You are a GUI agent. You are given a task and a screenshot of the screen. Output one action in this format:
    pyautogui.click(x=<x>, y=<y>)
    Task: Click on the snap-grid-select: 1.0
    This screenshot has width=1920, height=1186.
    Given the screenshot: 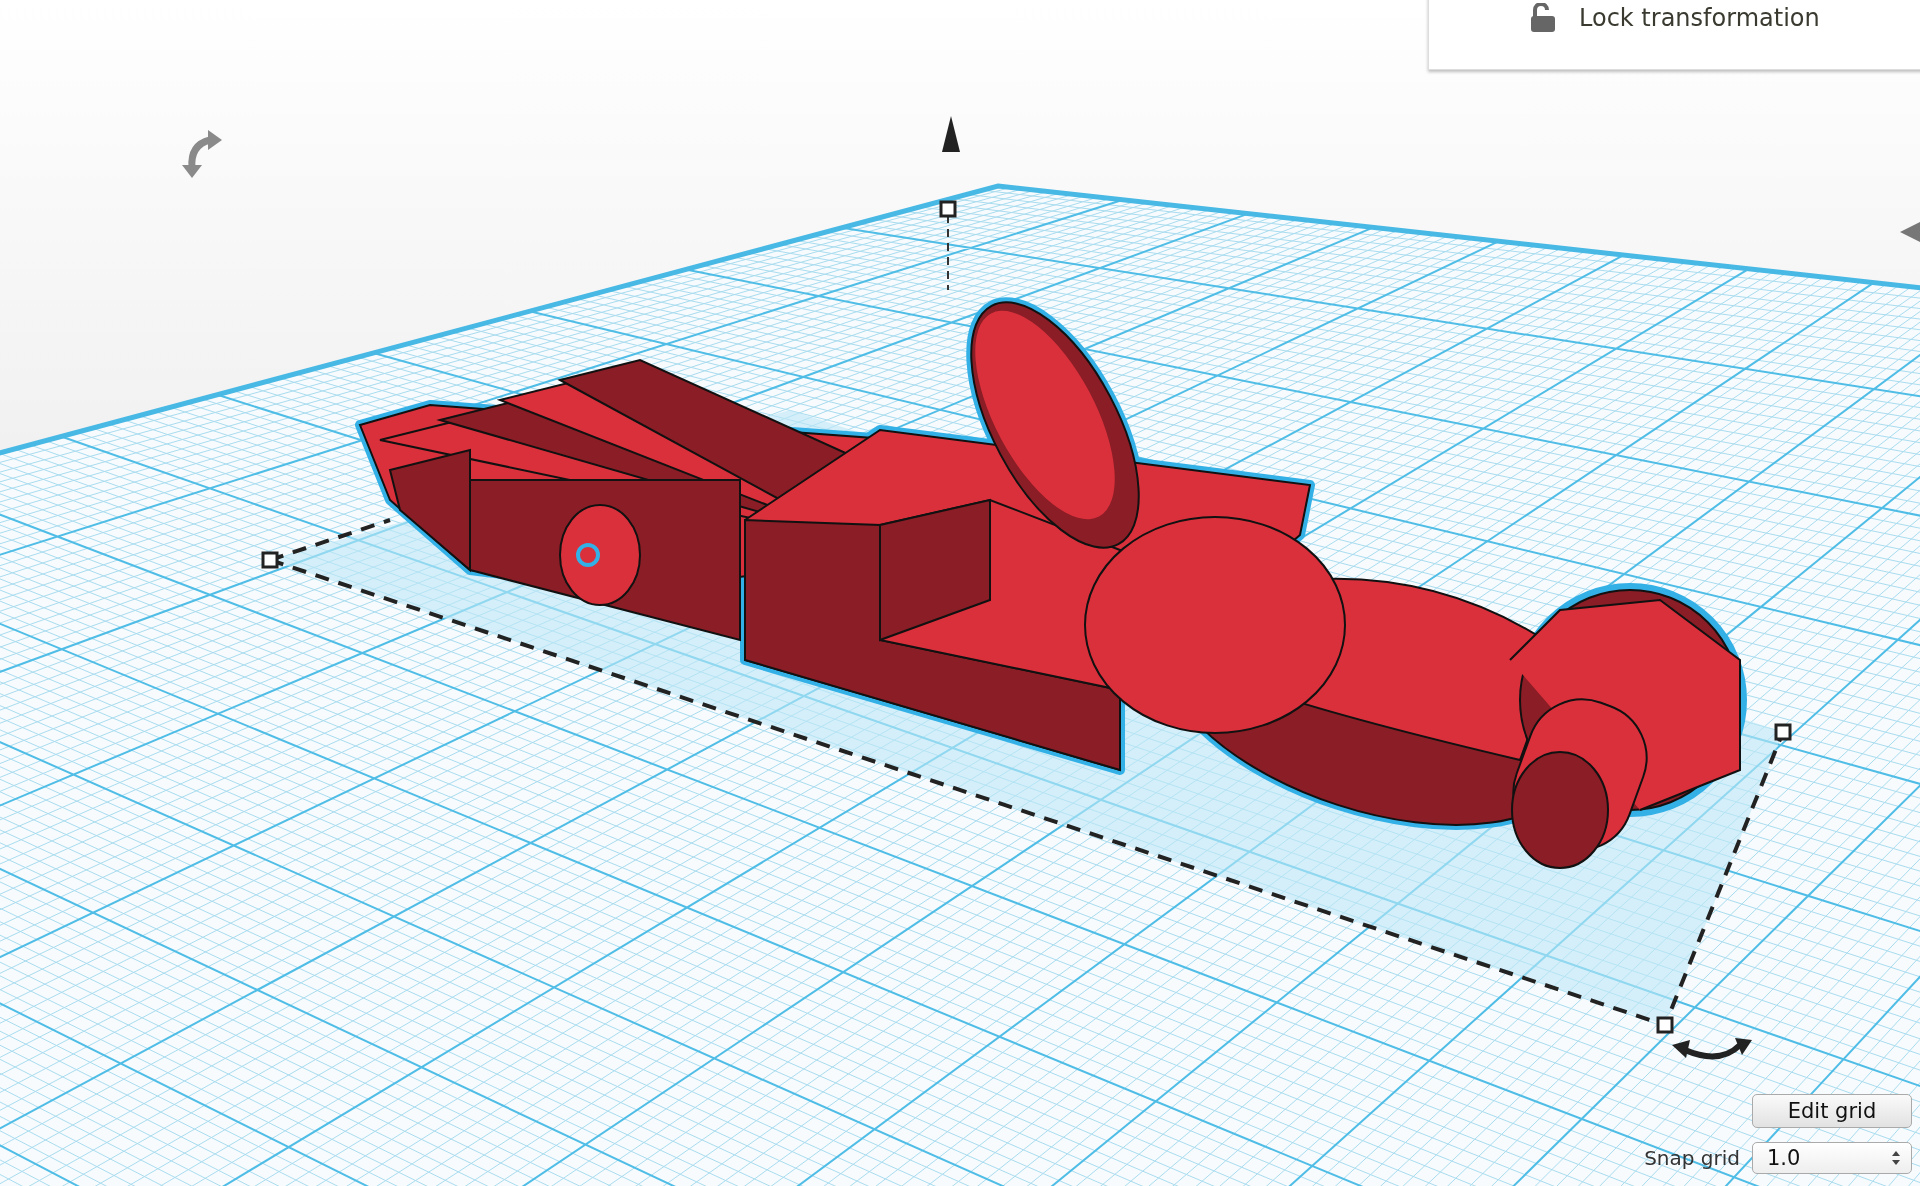 What is the action you would take?
    pyautogui.click(x=1832, y=1158)
    